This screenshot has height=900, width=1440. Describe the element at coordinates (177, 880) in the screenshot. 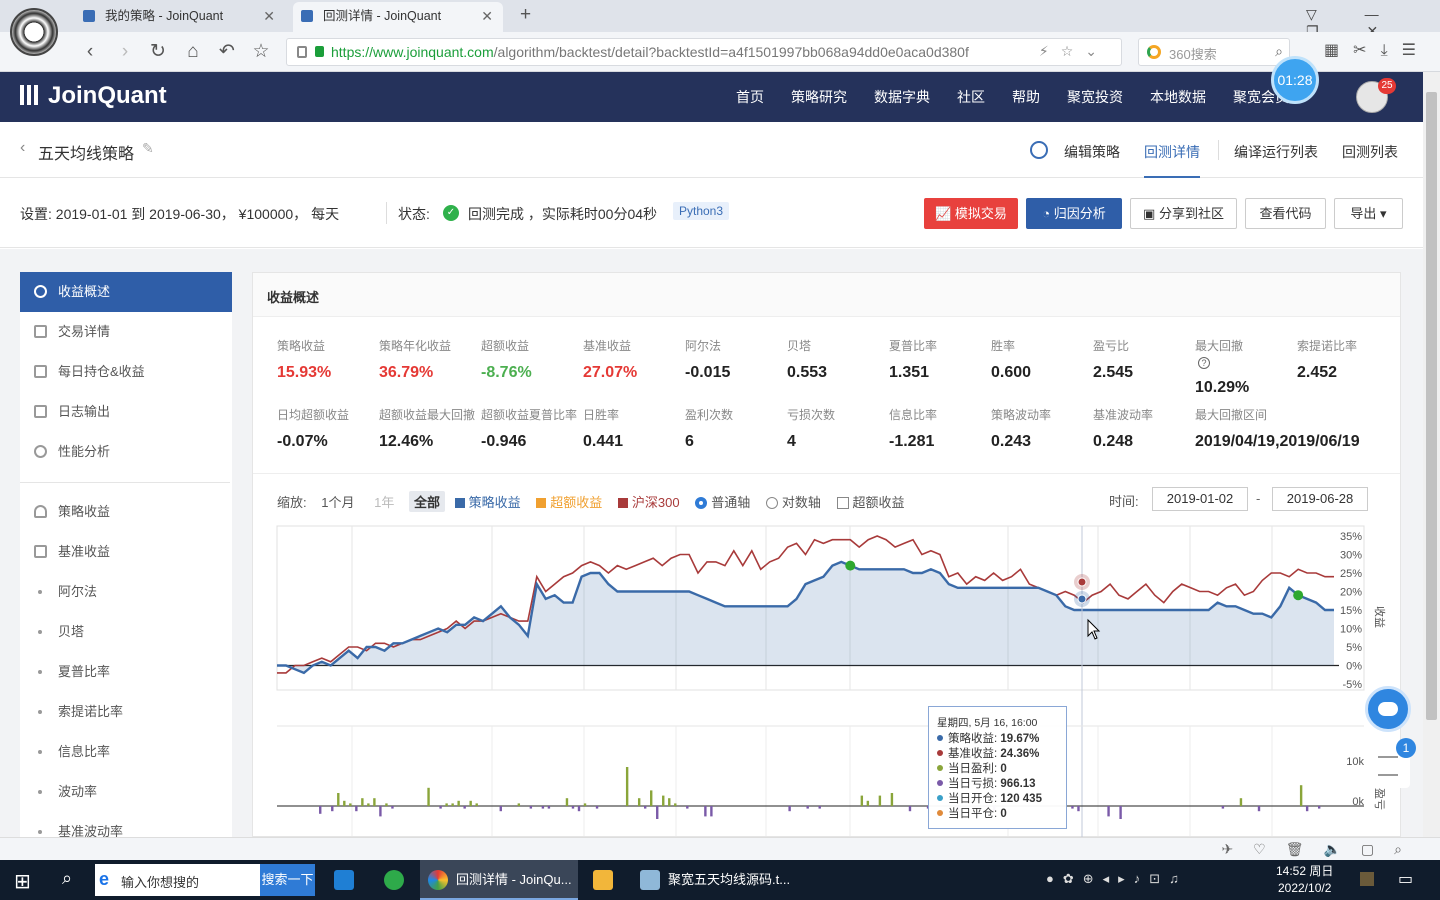

I see `taskbar-search-box: e 输入你想搜的` at that location.